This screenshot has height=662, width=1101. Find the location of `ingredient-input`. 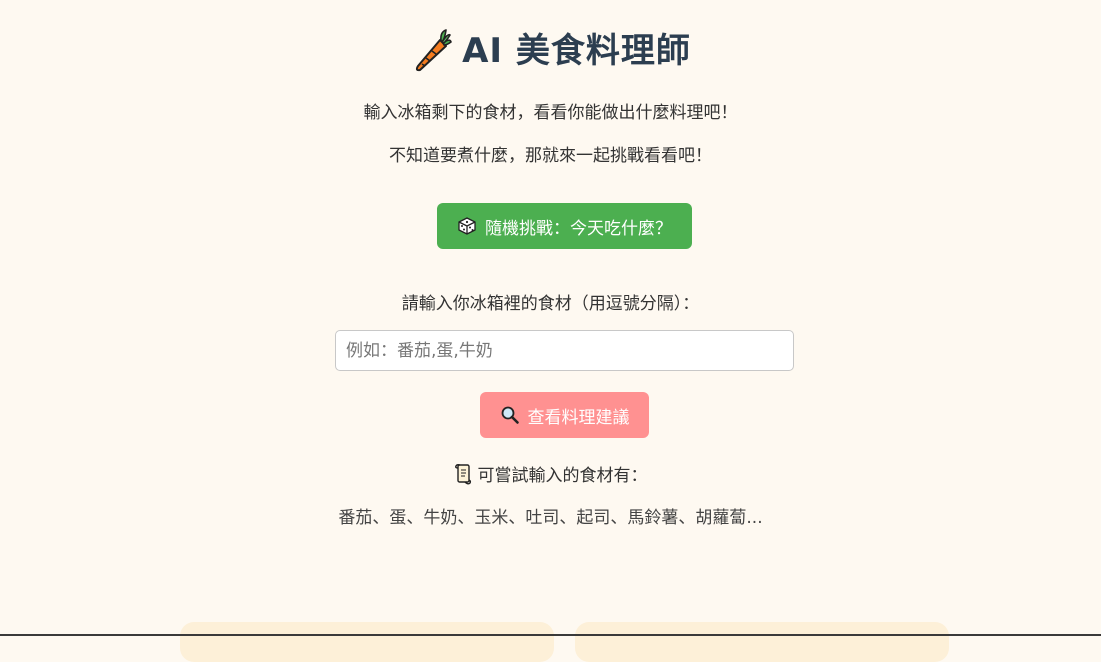

ingredient-input is located at coordinates (564, 350).